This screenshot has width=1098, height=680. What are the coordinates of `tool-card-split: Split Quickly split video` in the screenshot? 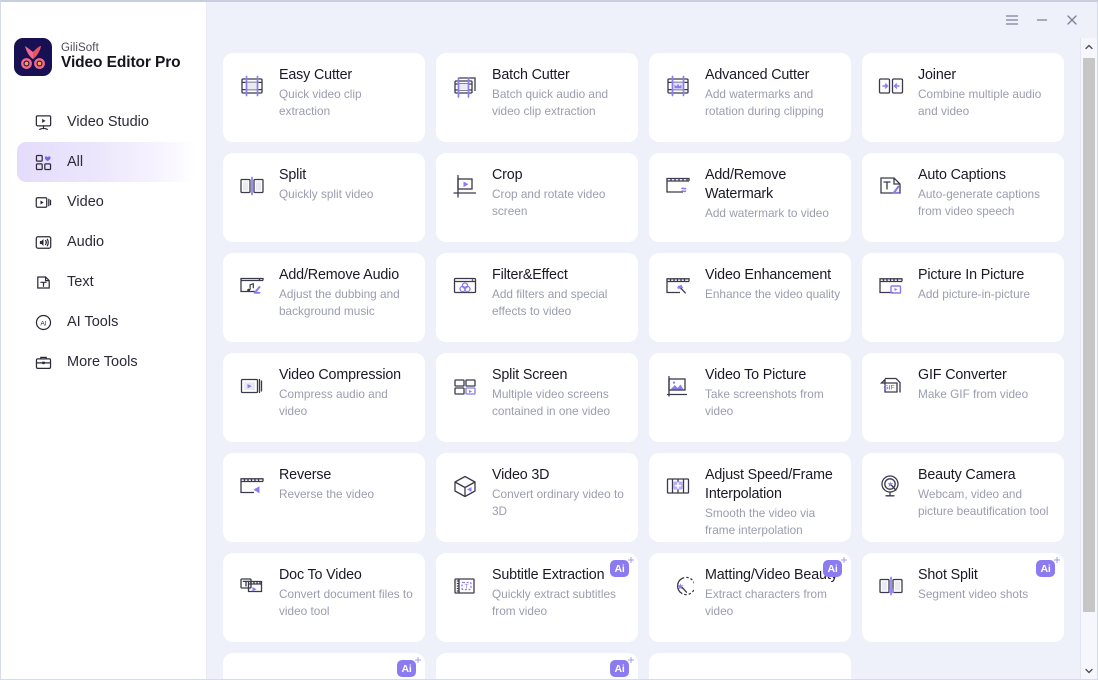 It's located at (324, 197).